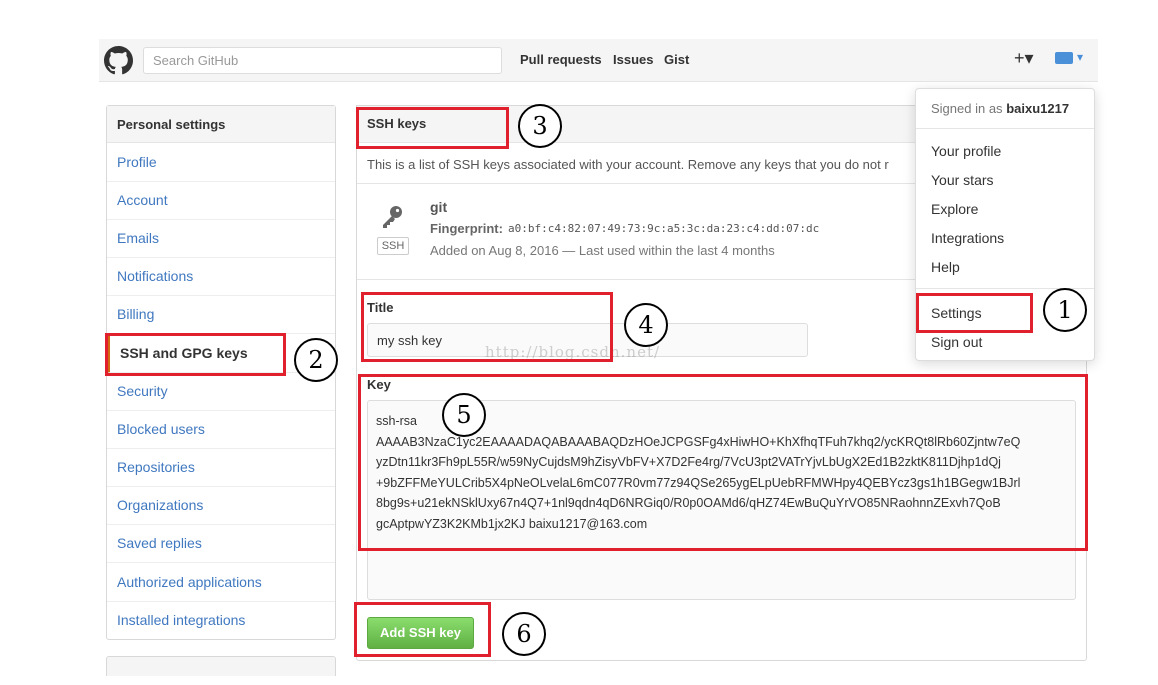 This screenshot has width=1158, height=685. What do you see at coordinates (1065, 310) in the screenshot?
I see `annotation-circle-1: 1` at bounding box center [1065, 310].